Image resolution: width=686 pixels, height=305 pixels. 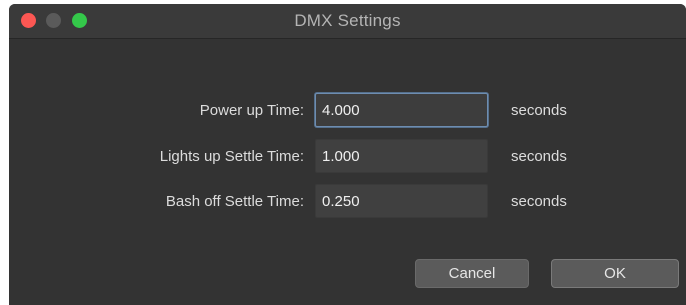 What do you see at coordinates (231, 156) in the screenshot?
I see `lights-up-settle-time-label: Lights up Settle Time:` at bounding box center [231, 156].